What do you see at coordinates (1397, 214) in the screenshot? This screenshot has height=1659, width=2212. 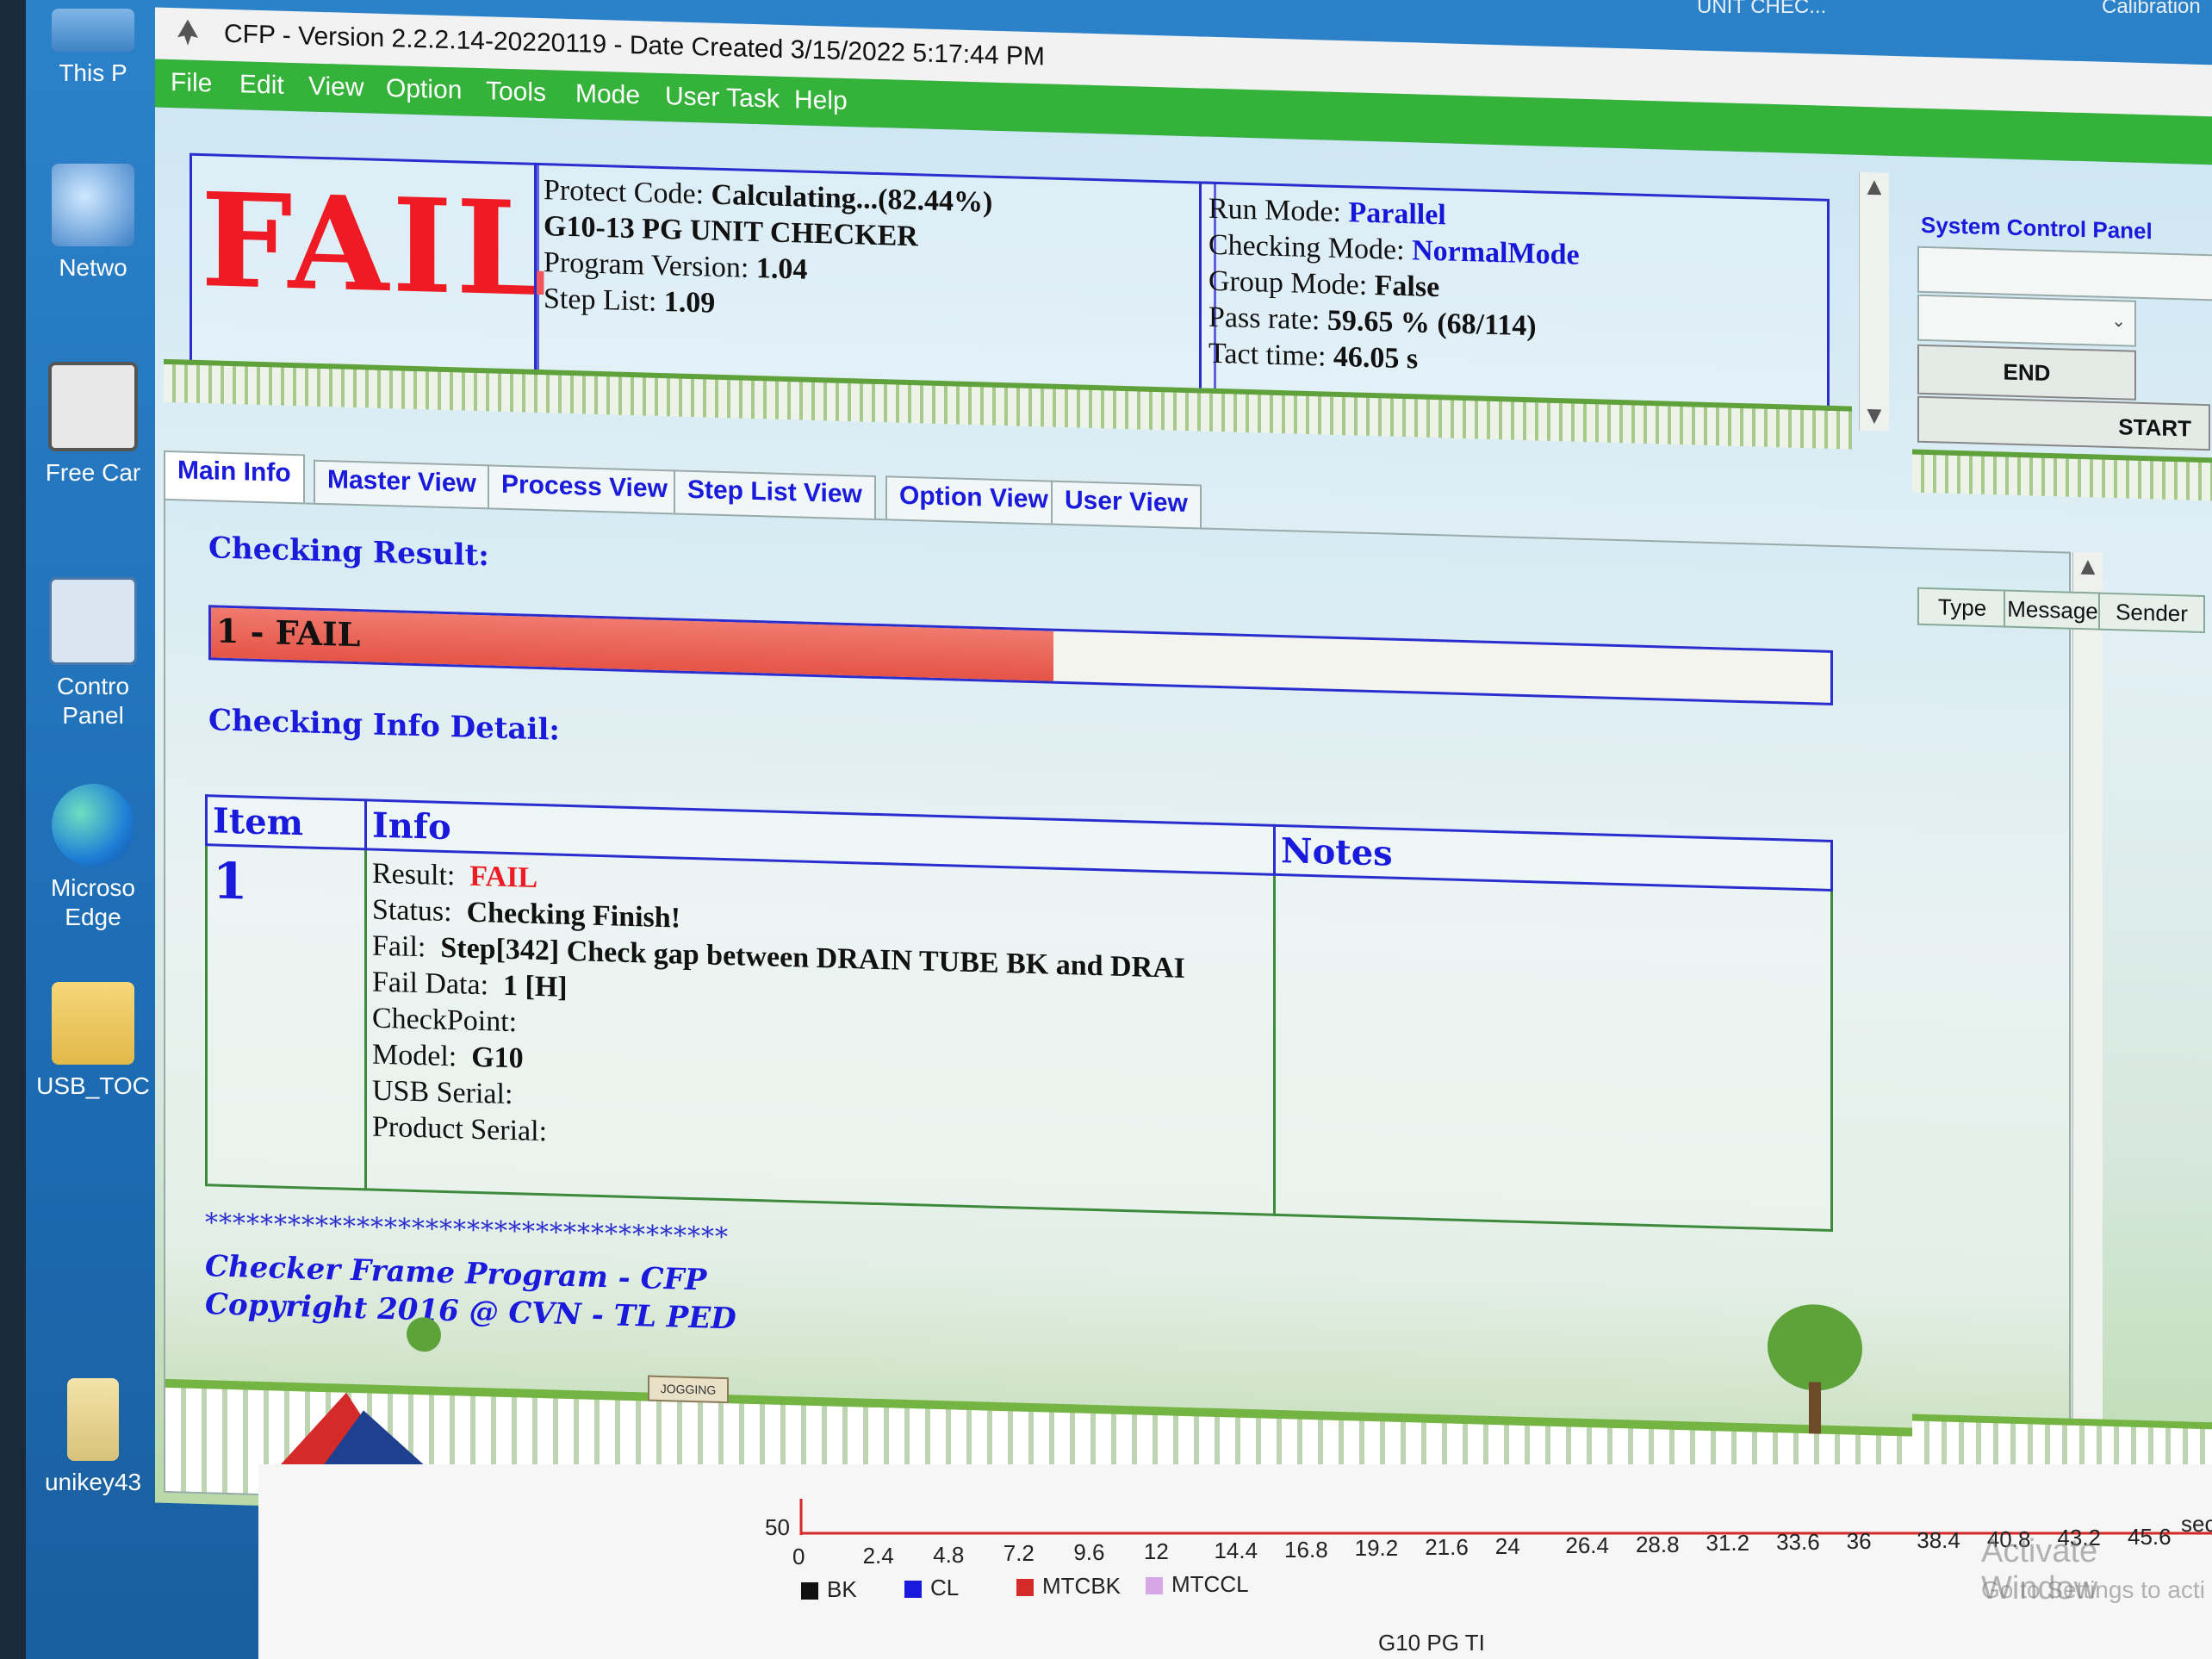 I see `run-mode-value: Parallel` at bounding box center [1397, 214].